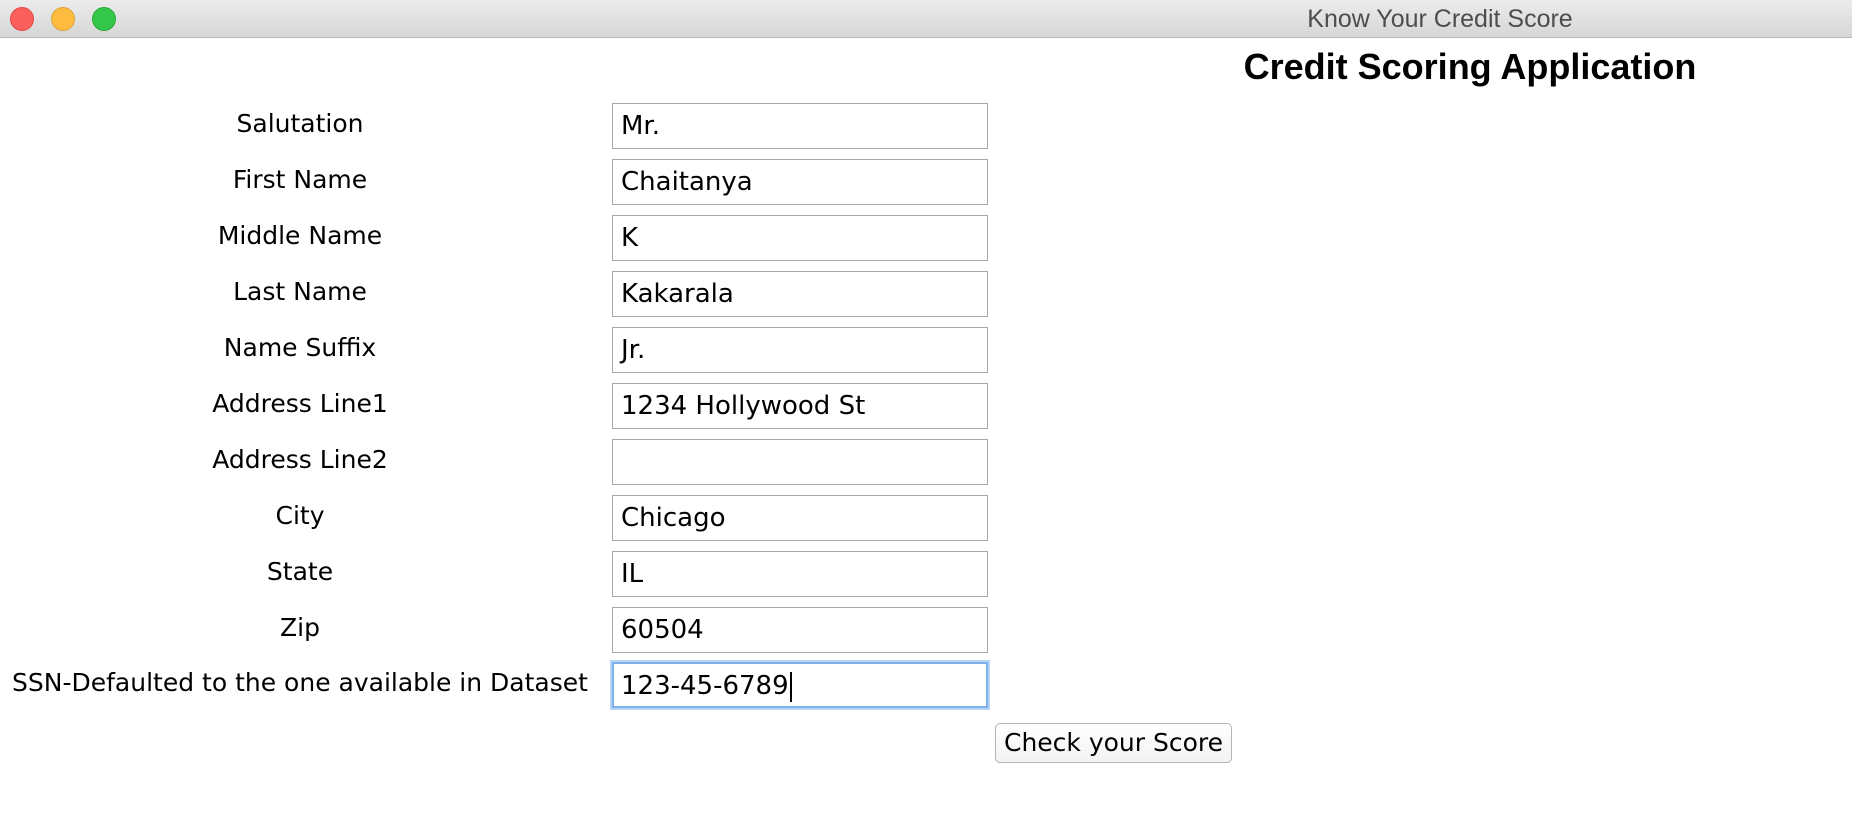  Describe the element at coordinates (300, 347) in the screenshot. I see `name-suffix-label: Name Suffix` at that location.